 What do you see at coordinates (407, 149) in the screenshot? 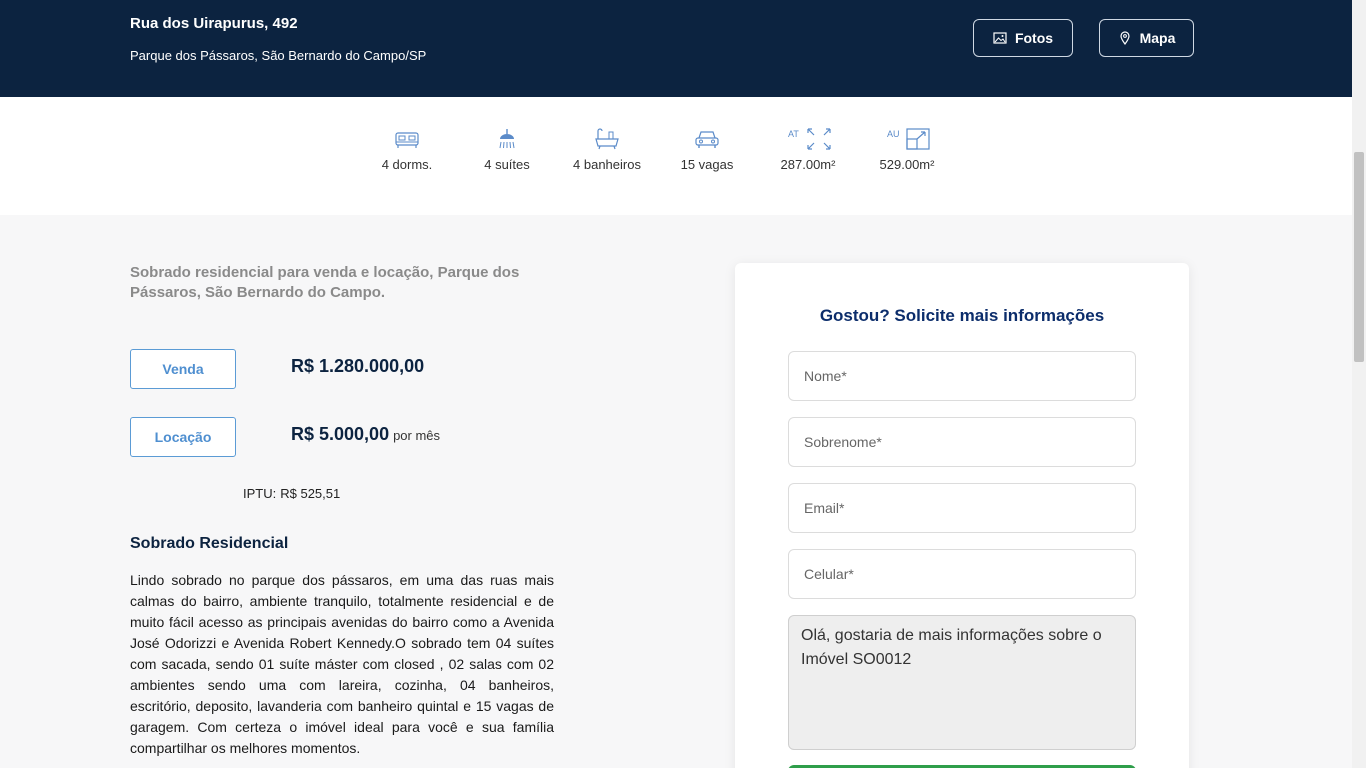
I see `feature-bedrooms: 4 dorms.` at bounding box center [407, 149].